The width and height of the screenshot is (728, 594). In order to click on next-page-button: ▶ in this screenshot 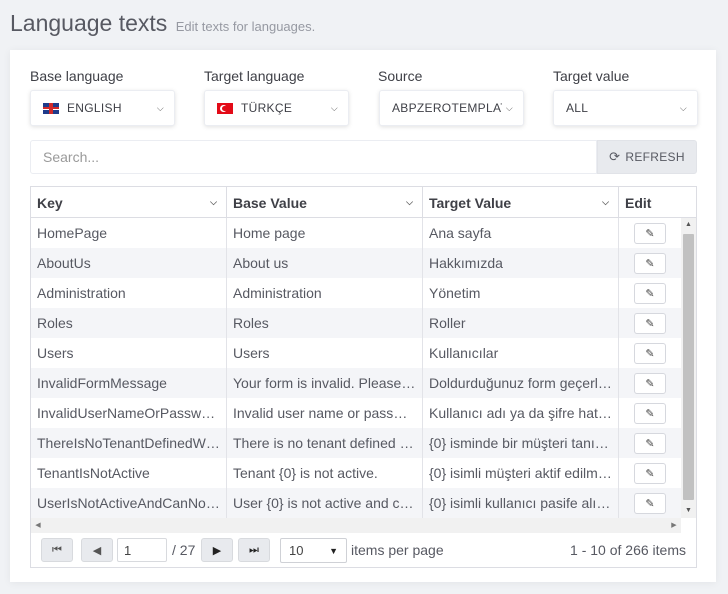, I will do `click(217, 550)`.